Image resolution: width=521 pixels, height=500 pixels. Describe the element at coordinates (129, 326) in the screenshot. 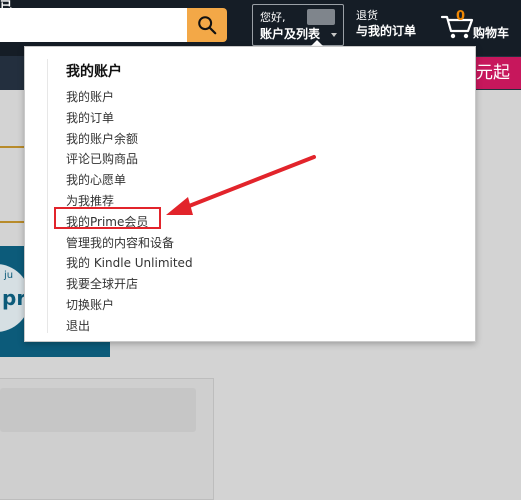

I see `menu-item-sign-out: 退出` at that location.